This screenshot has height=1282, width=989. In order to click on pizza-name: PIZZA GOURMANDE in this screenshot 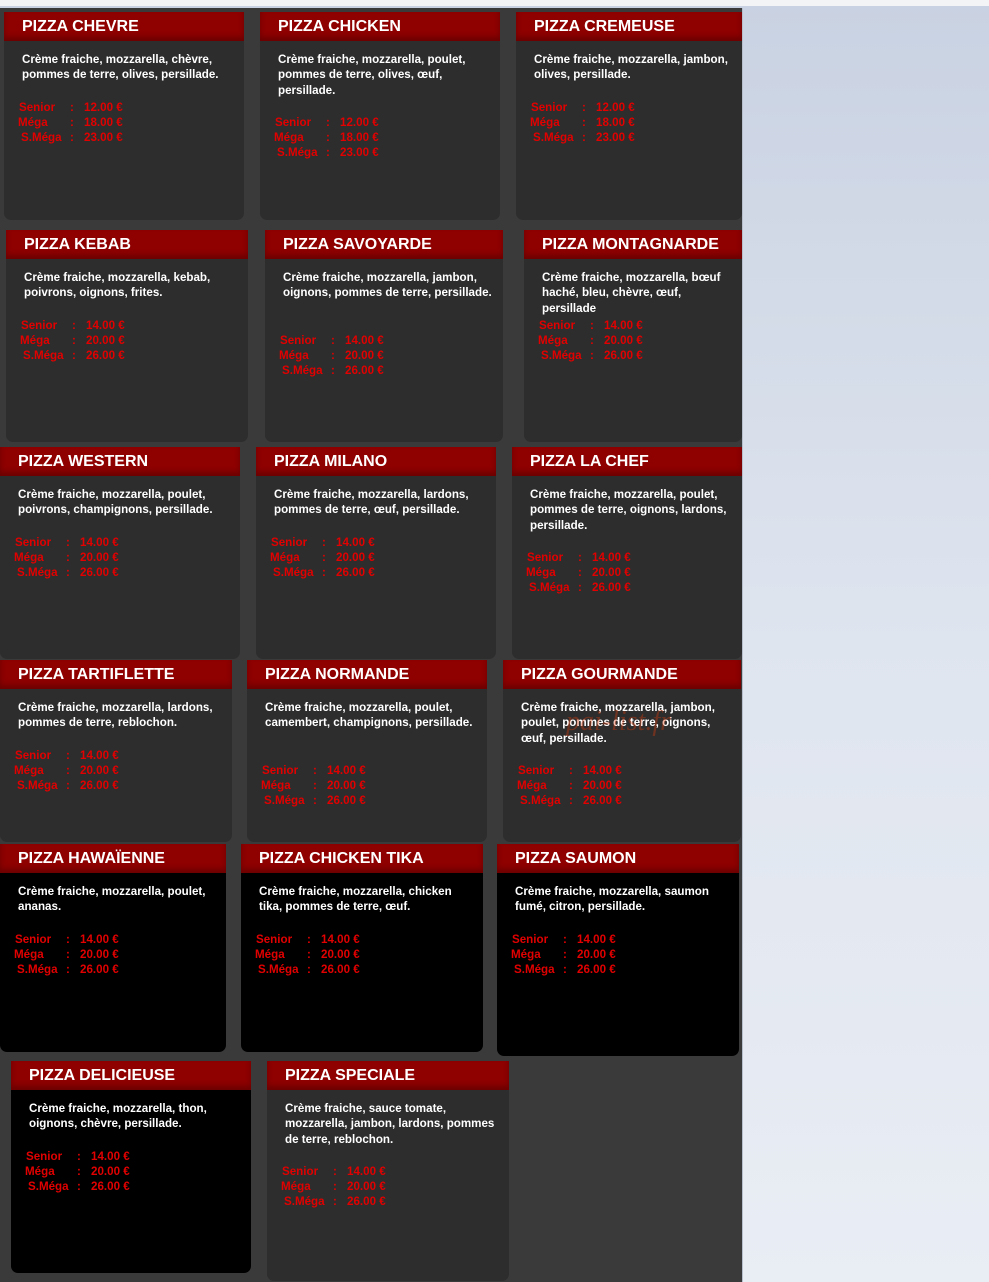, I will do `click(622, 674)`.